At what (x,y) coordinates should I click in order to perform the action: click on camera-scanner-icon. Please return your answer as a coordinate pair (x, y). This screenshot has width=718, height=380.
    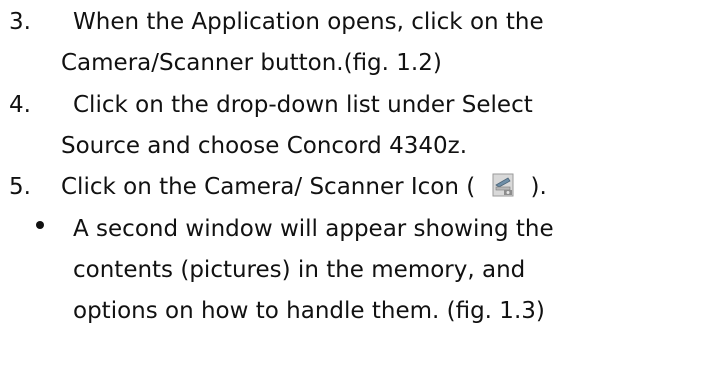
    Looking at the image, I should click on (503, 185).